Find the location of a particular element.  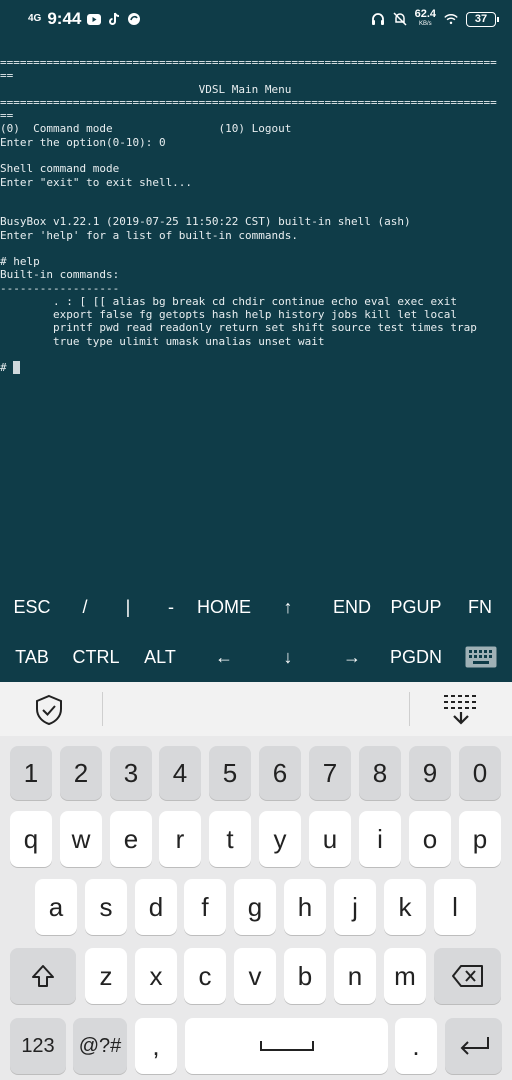

key-0: 0 is located at coordinates (480, 773).